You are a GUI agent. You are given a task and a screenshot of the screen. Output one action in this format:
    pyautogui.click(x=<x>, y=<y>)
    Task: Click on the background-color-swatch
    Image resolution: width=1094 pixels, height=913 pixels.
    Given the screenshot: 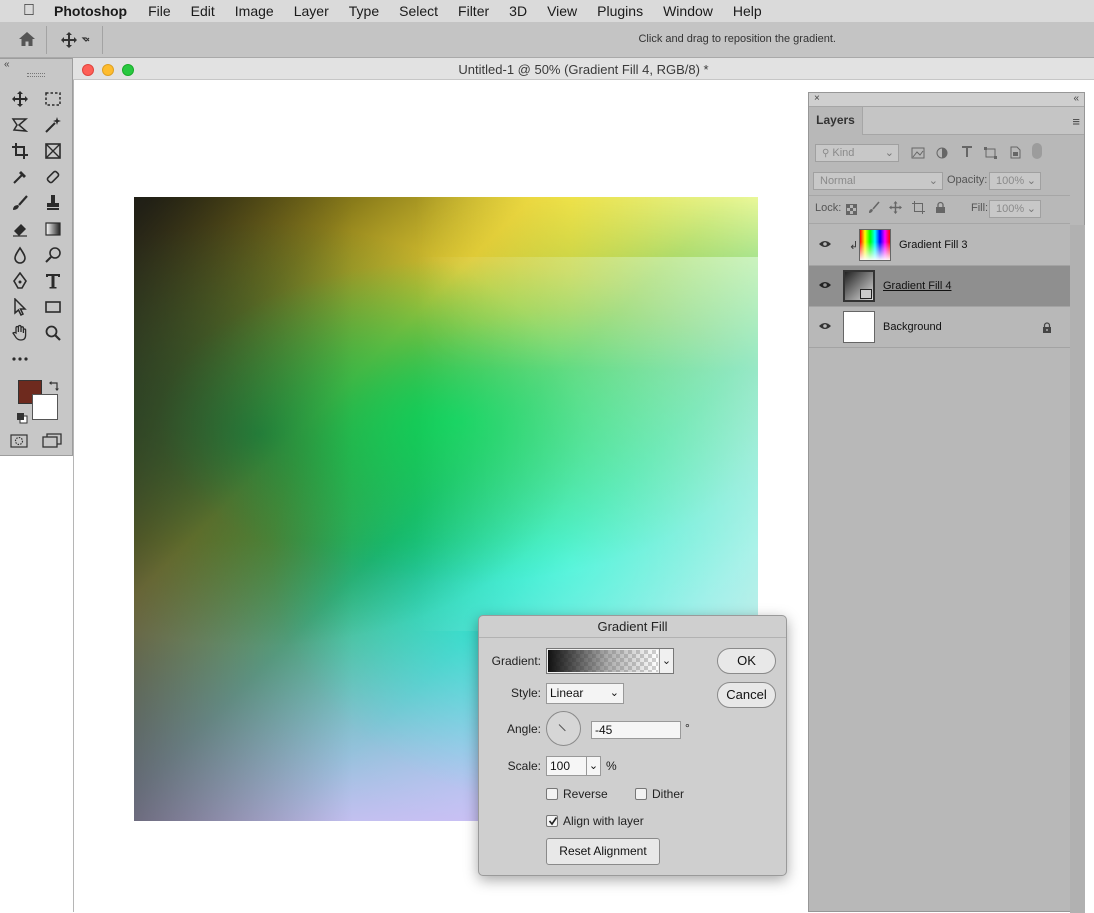 What is the action you would take?
    pyautogui.click(x=45, y=407)
    